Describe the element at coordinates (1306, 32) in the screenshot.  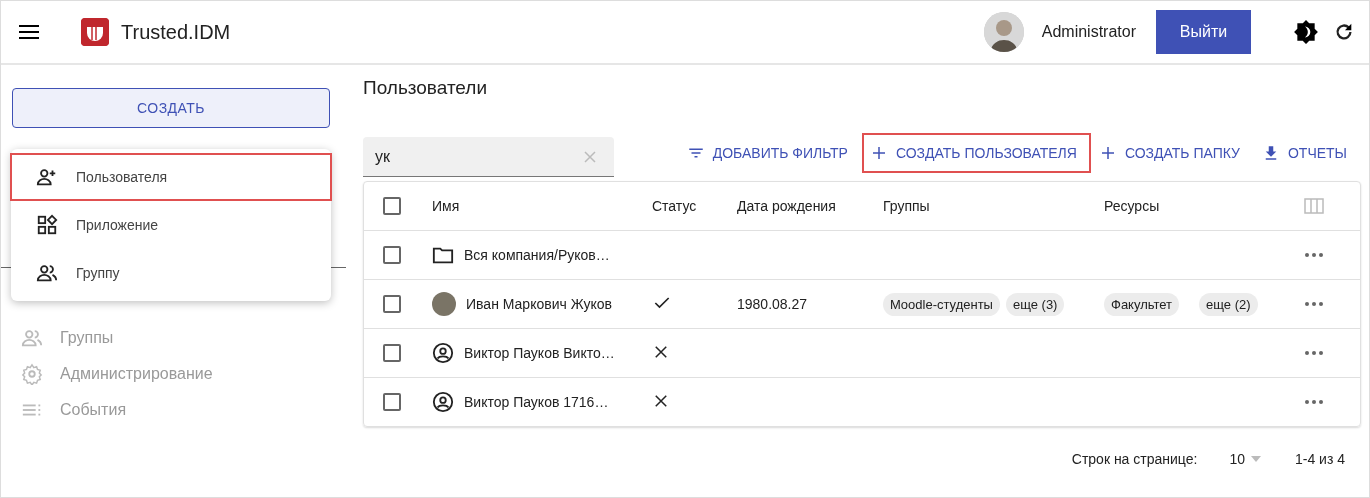
I see `theme-icon` at that location.